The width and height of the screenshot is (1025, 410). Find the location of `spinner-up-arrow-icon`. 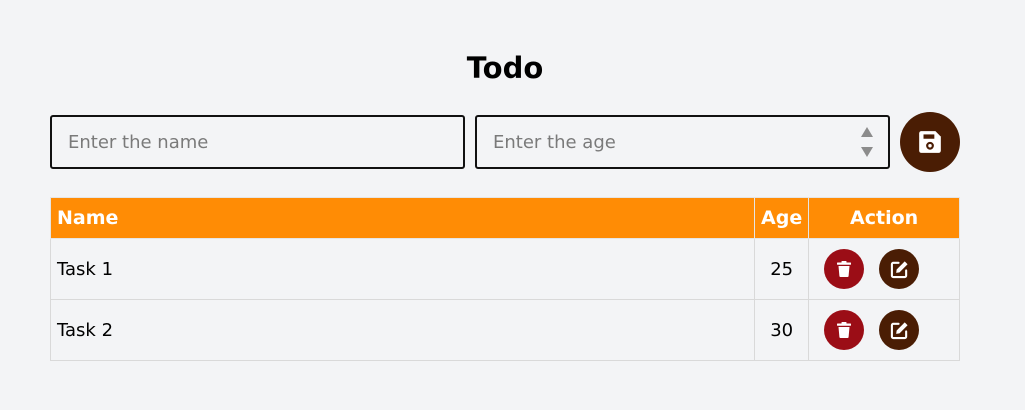

spinner-up-arrow-icon is located at coordinates (867, 132).